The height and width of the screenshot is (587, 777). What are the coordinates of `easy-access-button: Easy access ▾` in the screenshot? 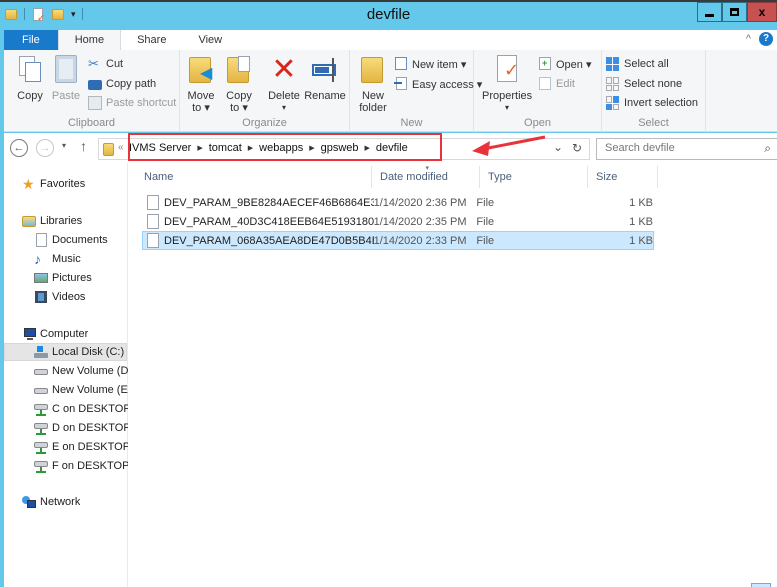 It's located at (438, 84).